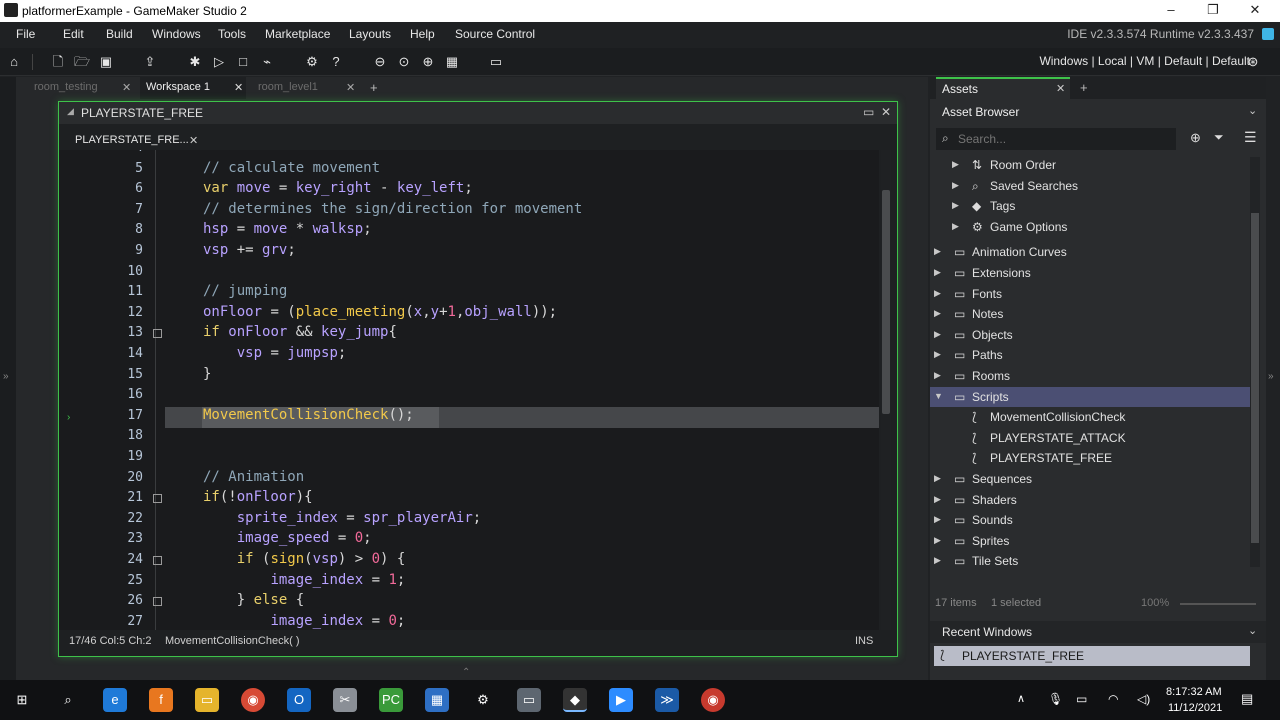 The image size is (1280, 720). Describe the element at coordinates (1271, 376) in the screenshot. I see `expand-right-icon: »` at that location.